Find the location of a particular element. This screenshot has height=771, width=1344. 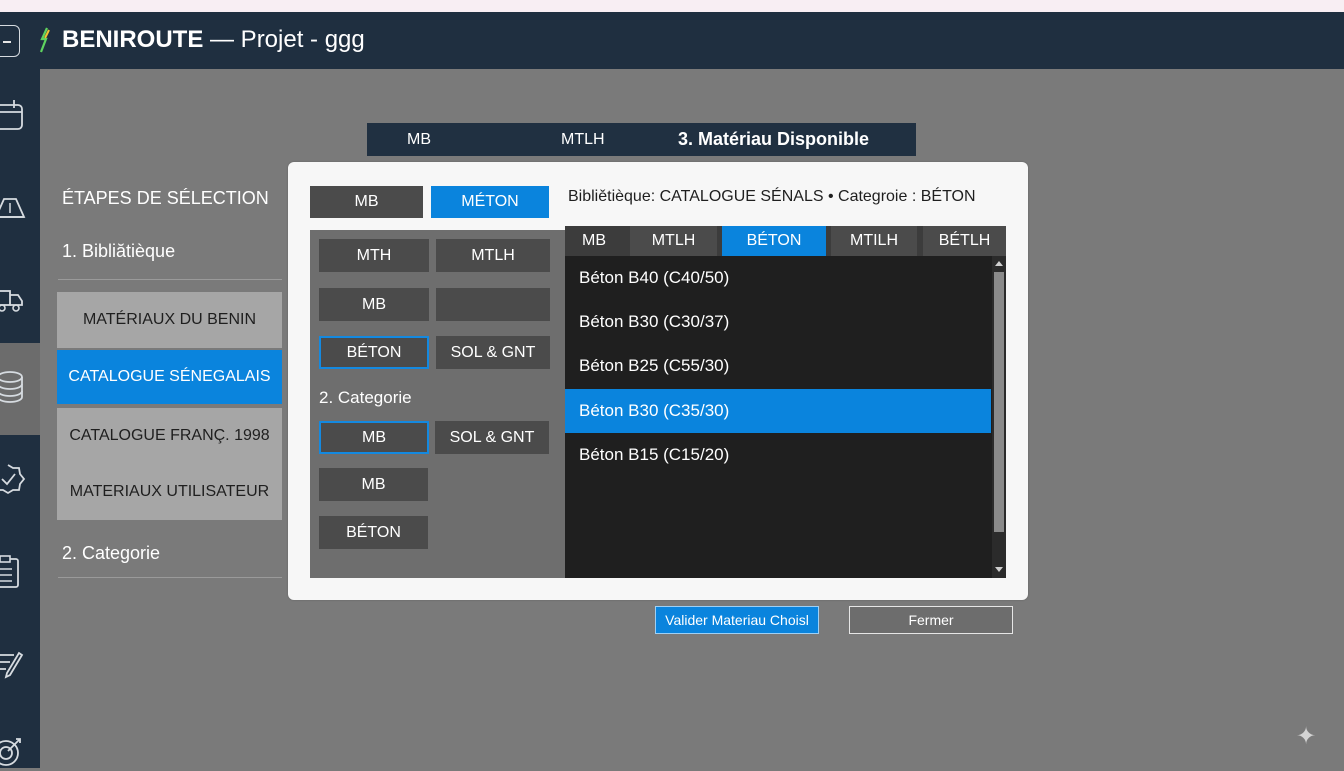

cat-btn-mth: MTH is located at coordinates (374, 255).